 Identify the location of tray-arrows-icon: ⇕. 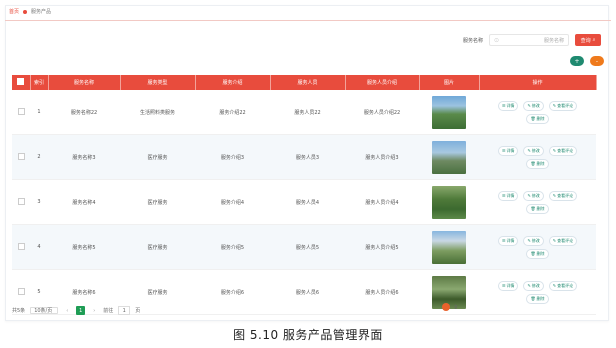
(455, 307).